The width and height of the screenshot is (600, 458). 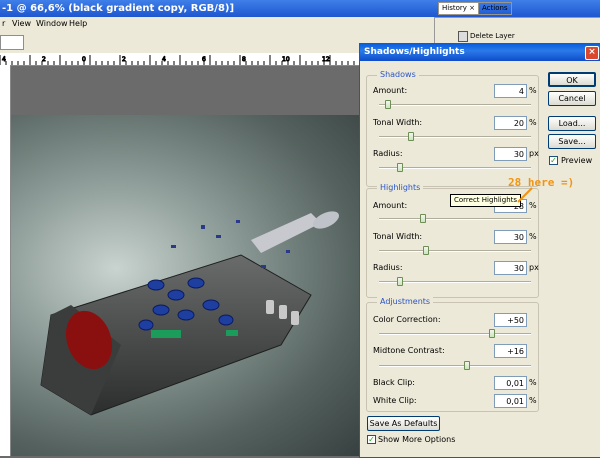 What do you see at coordinates (466, 365) in the screenshot?
I see `midtone-contrast-thumb` at bounding box center [466, 365].